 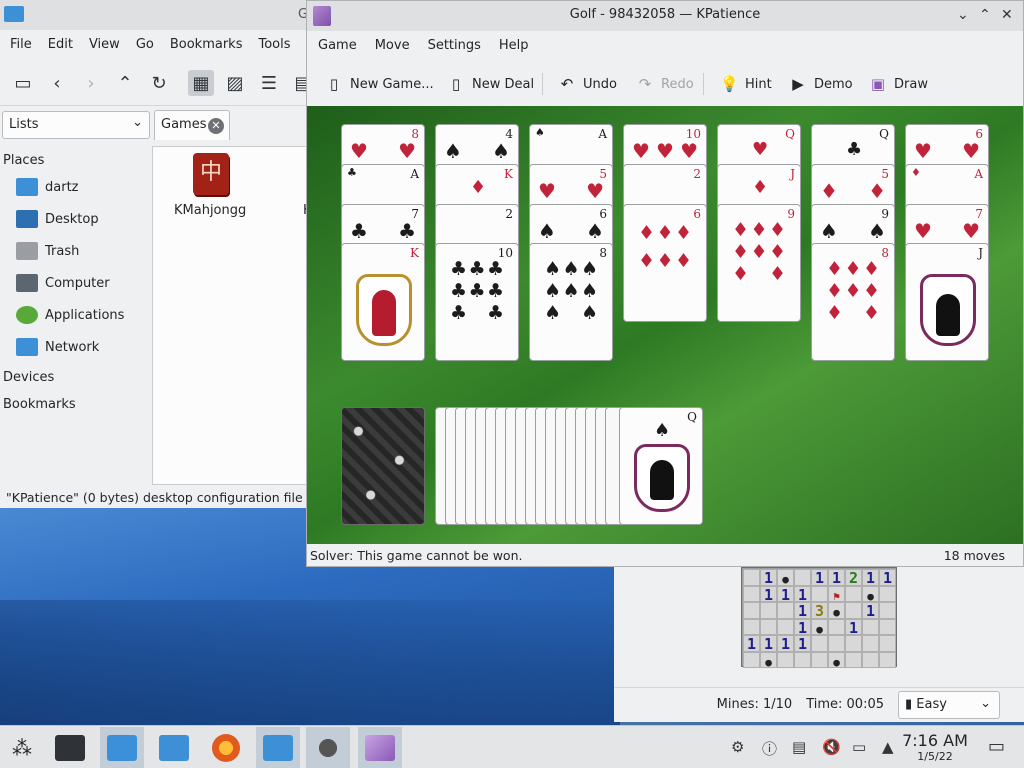 What do you see at coordinates (76, 125) in the screenshot?
I see `places-combo: Lists ⌄` at bounding box center [76, 125].